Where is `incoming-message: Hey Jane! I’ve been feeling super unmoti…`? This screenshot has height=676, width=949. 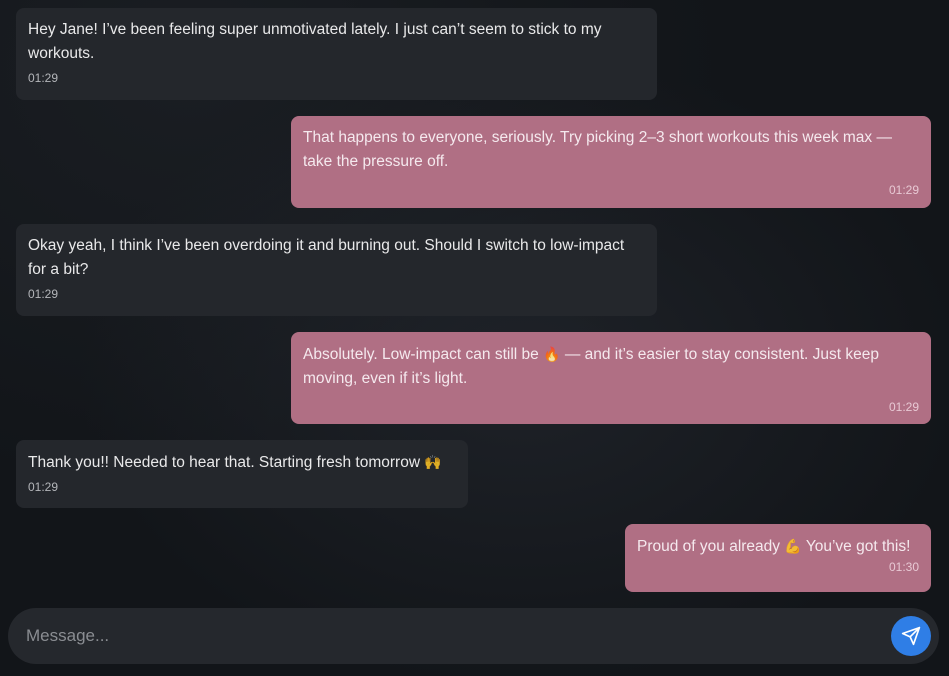
incoming-message: Hey Jane! I’ve been feeling super unmoti… is located at coordinates (336, 54).